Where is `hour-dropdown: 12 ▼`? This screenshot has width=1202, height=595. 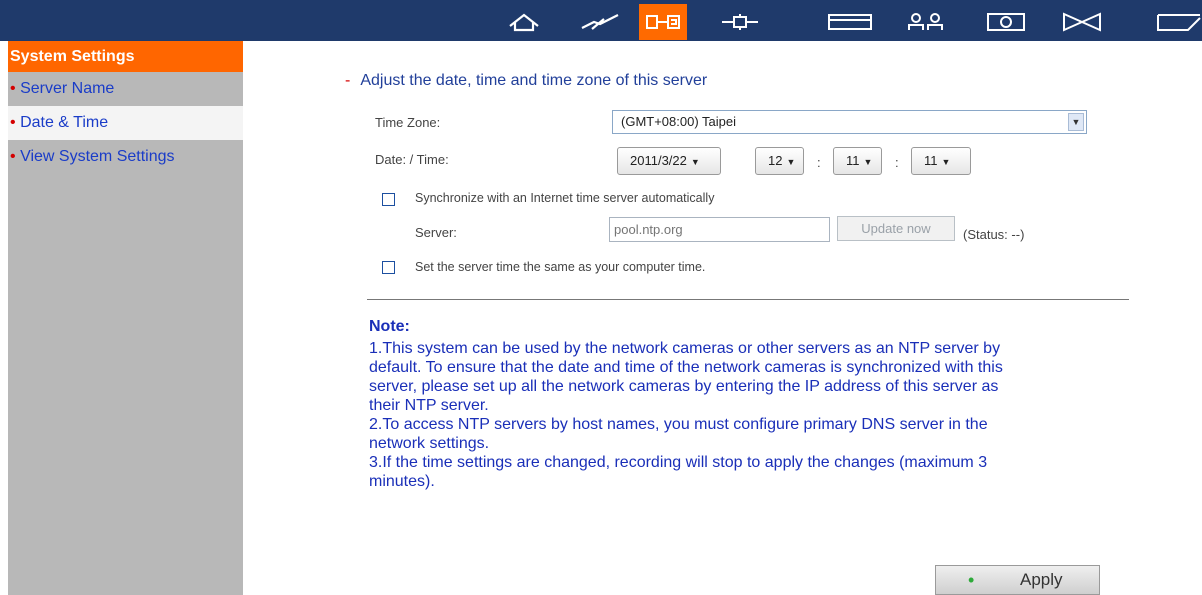
hour-dropdown: 12 ▼ is located at coordinates (779, 161).